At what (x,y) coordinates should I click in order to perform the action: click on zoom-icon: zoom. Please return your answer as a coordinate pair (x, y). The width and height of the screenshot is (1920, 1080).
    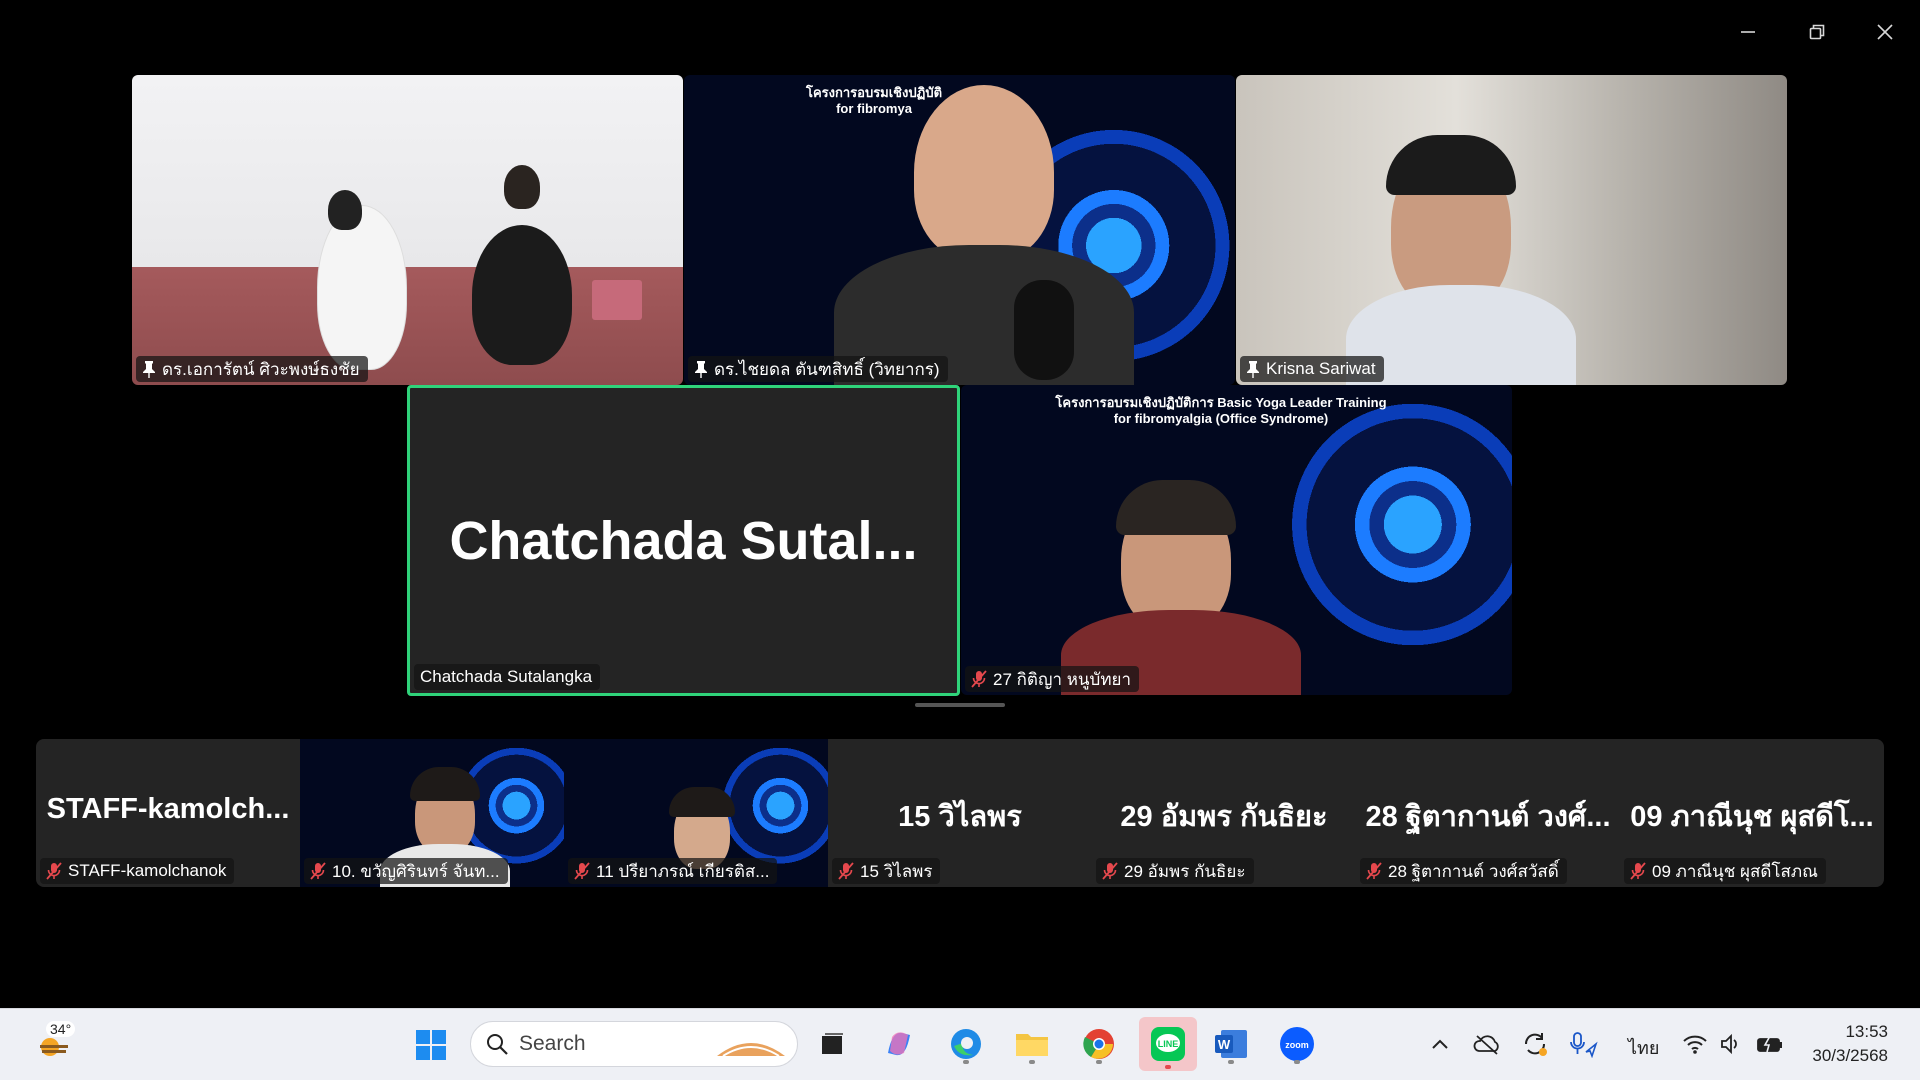
    Looking at the image, I should click on (1297, 1044).